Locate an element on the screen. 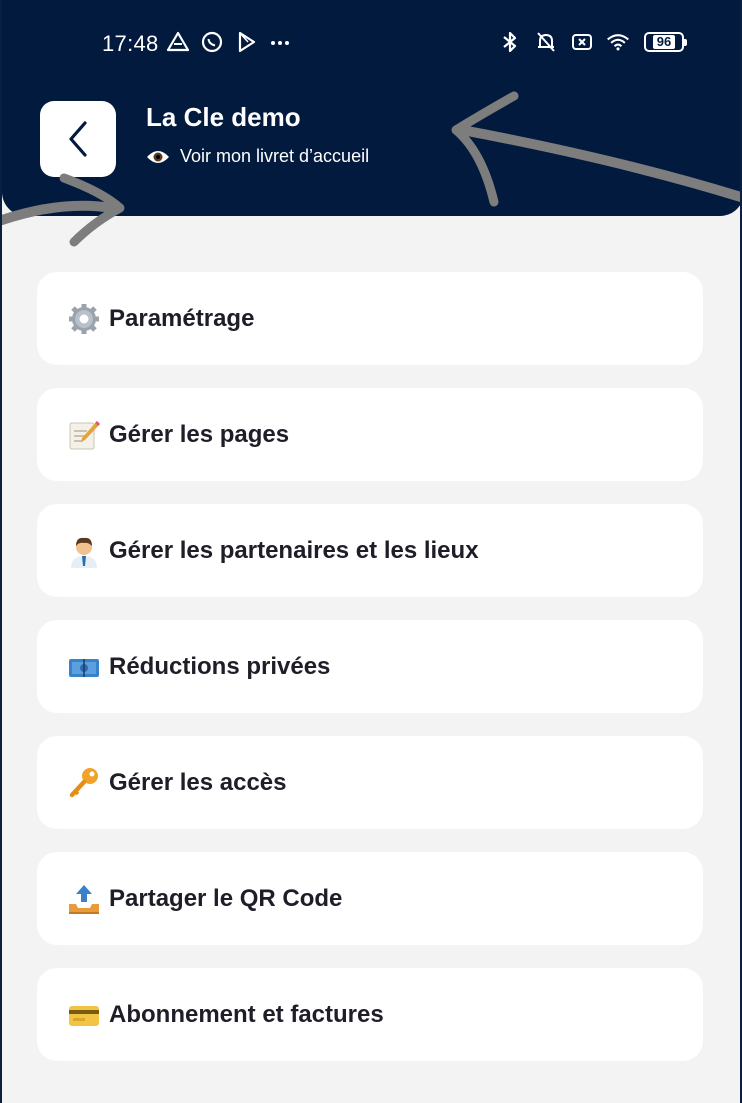 This screenshot has width=742, height=1103. key-icon is located at coordinates (83, 782).